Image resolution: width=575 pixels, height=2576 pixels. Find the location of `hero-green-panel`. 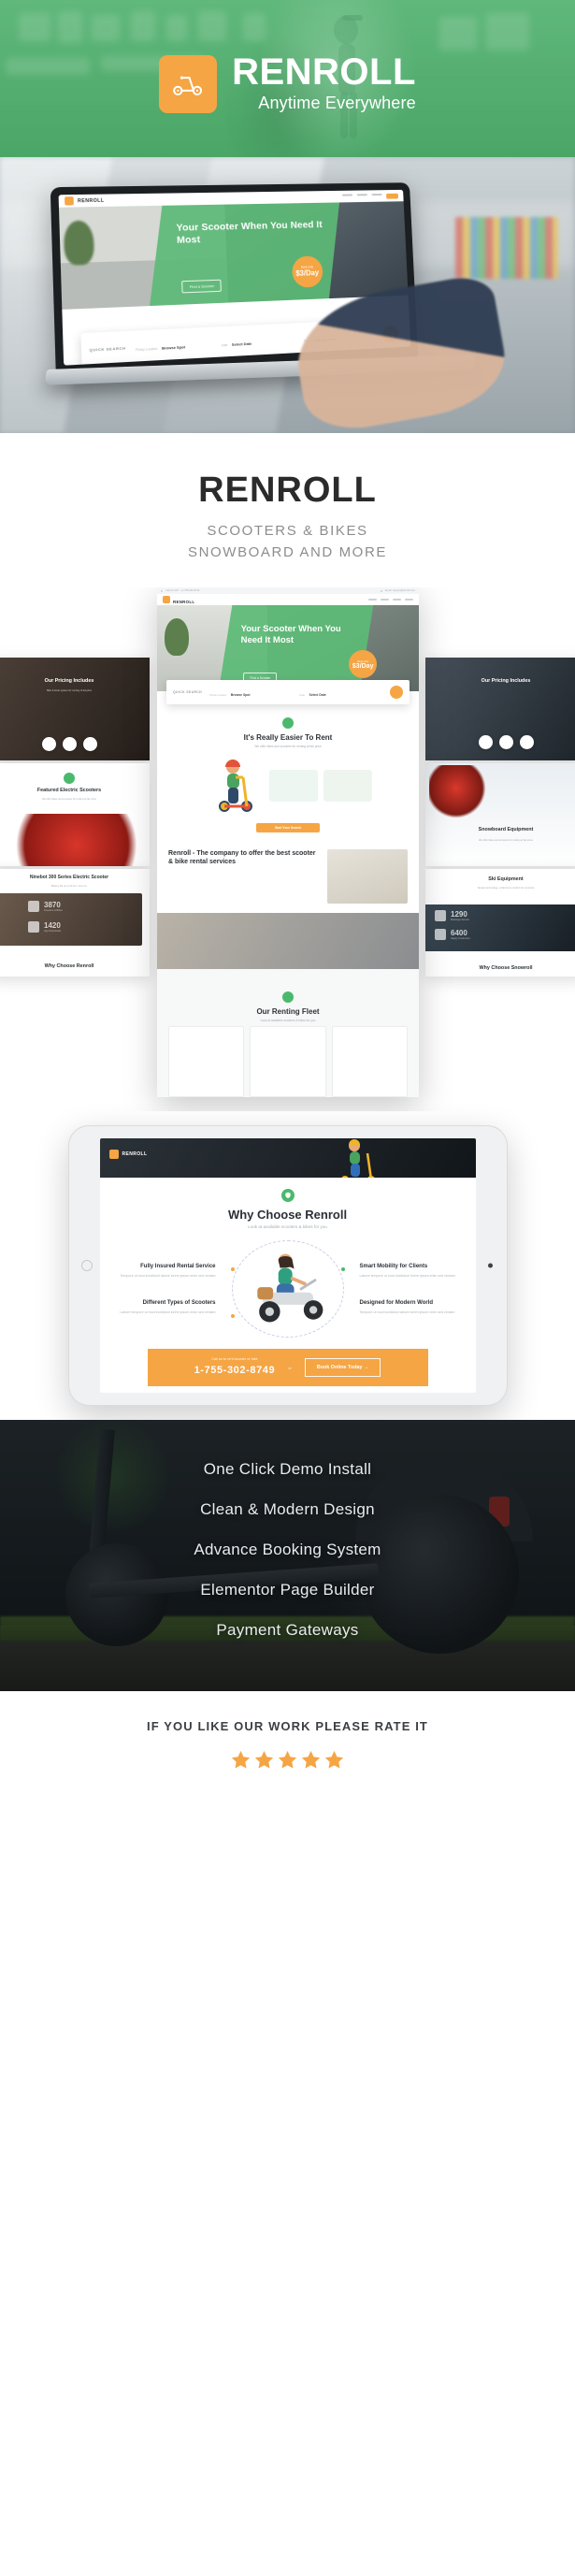

hero-green-panel is located at coordinates (296, 648).